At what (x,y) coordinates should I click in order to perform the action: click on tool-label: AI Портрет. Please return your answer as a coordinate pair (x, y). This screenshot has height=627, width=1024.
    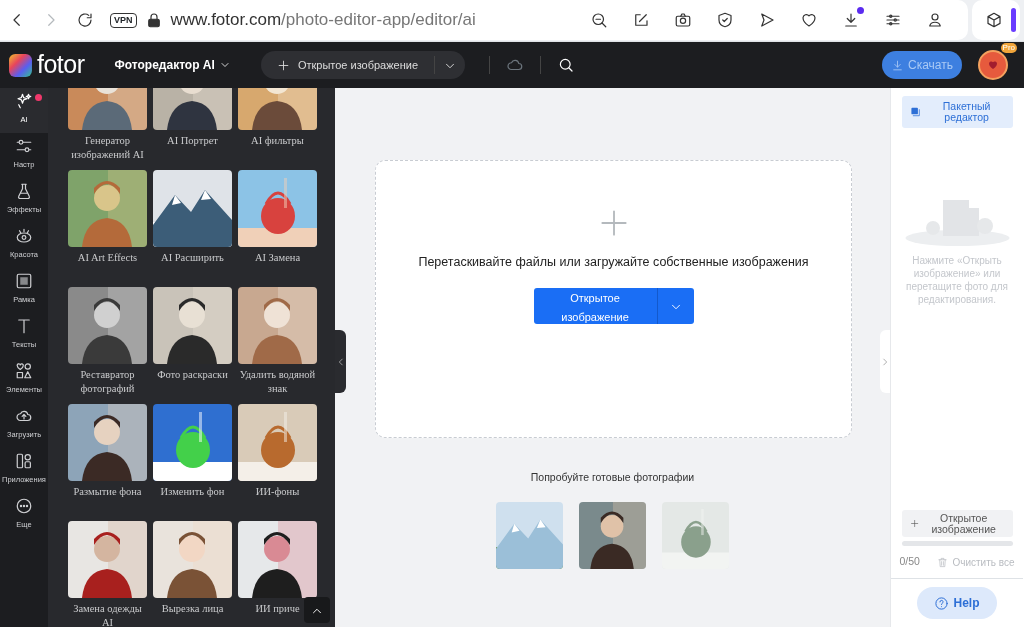
    Looking at the image, I should click on (192, 141).